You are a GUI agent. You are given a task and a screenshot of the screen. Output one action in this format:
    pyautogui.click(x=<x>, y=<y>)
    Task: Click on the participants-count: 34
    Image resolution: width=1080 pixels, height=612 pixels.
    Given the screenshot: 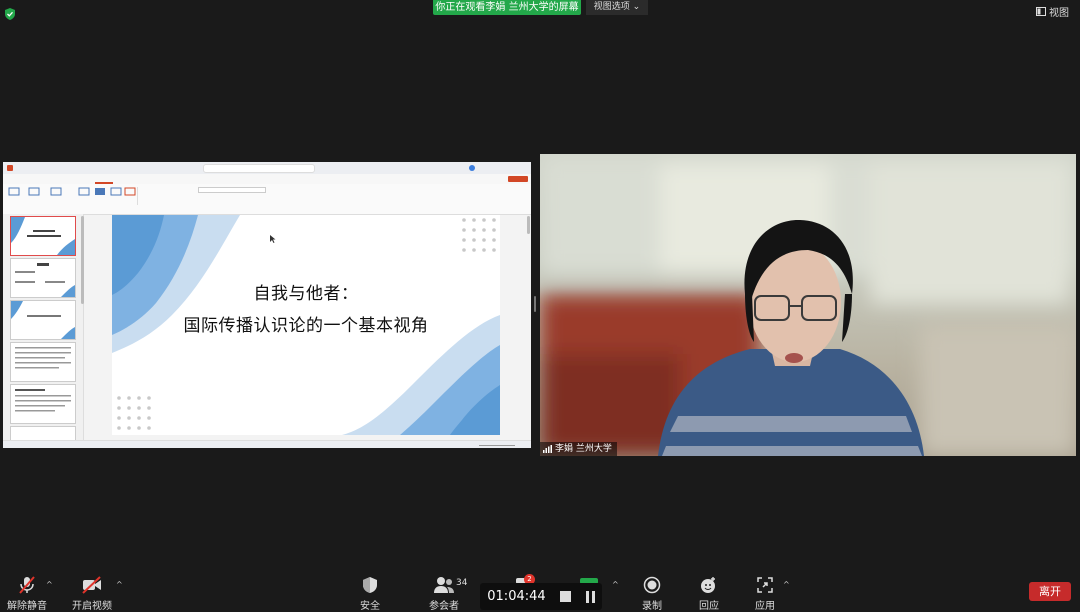 What is the action you would take?
    pyautogui.click(x=462, y=583)
    